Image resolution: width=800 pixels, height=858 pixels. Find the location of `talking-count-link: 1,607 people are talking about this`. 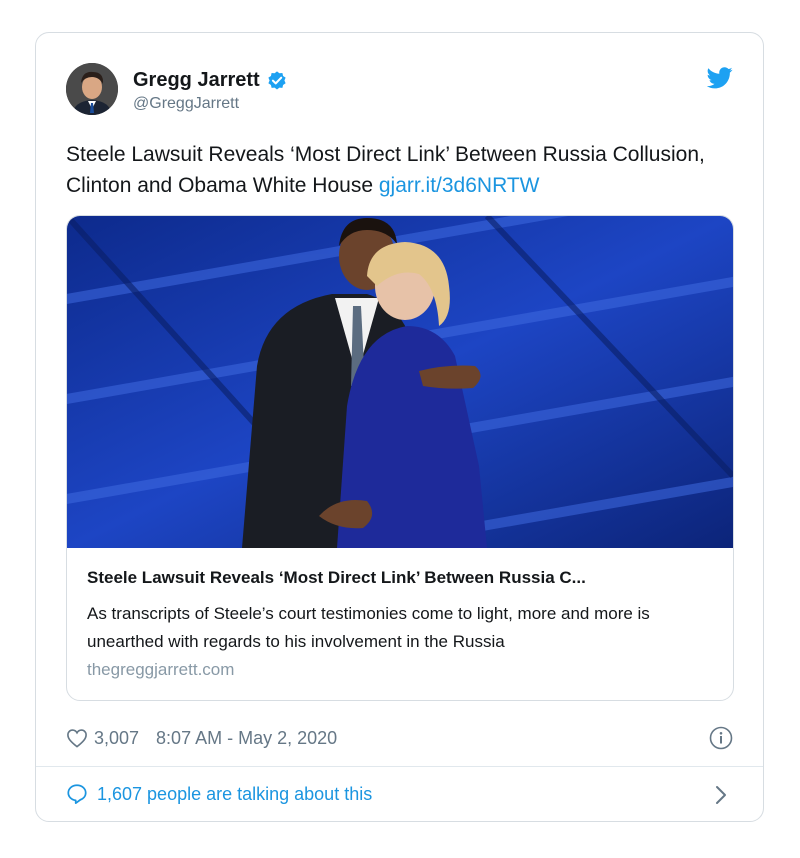

talking-count-link: 1,607 people are talking about this is located at coordinates (234, 794).